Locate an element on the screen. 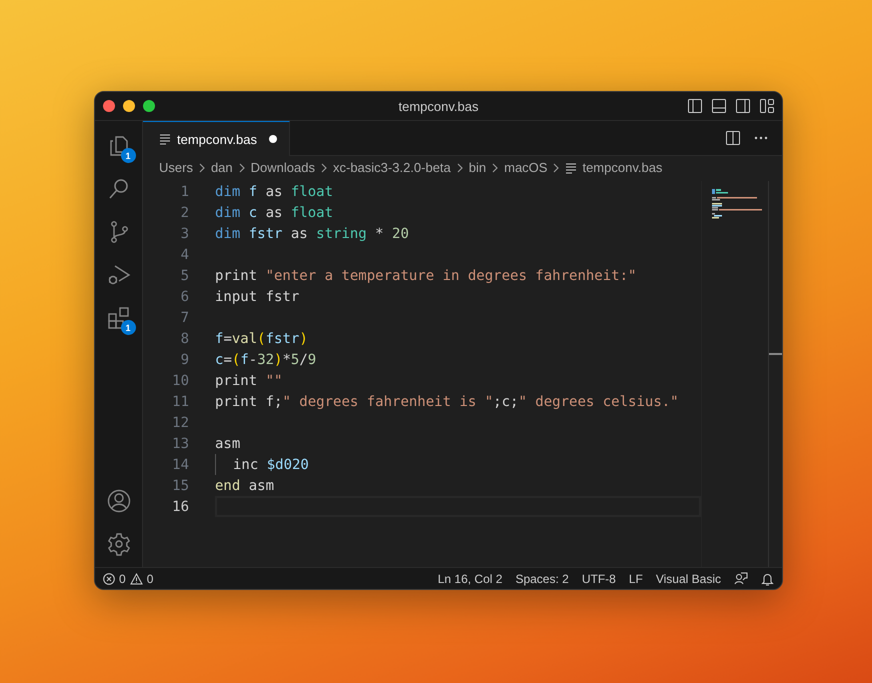  feedback-icon is located at coordinates (741, 579).